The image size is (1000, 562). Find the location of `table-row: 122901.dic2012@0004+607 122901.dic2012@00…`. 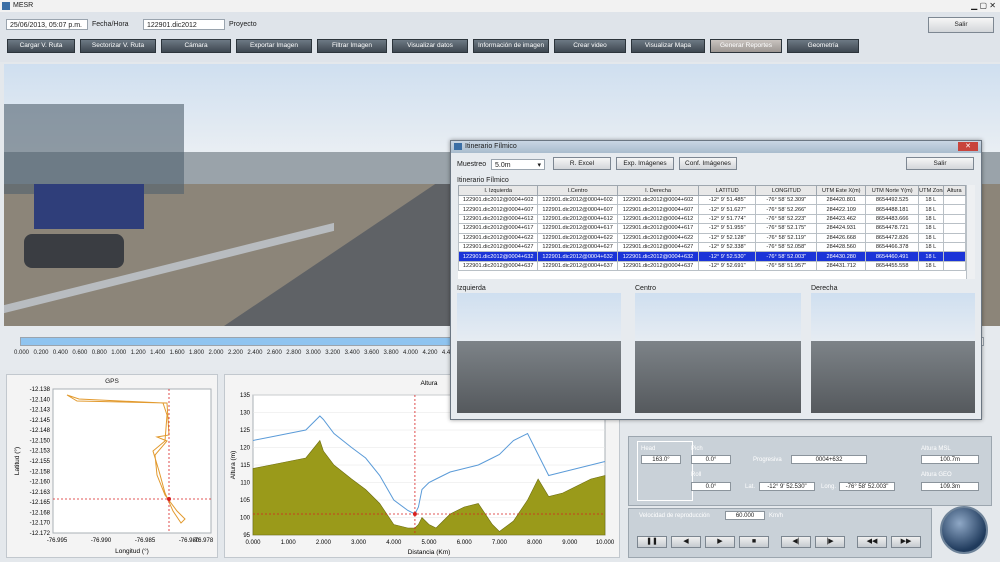

table-row: 122901.dic2012@0004+607 122901.dic2012@00… is located at coordinates (712, 209).